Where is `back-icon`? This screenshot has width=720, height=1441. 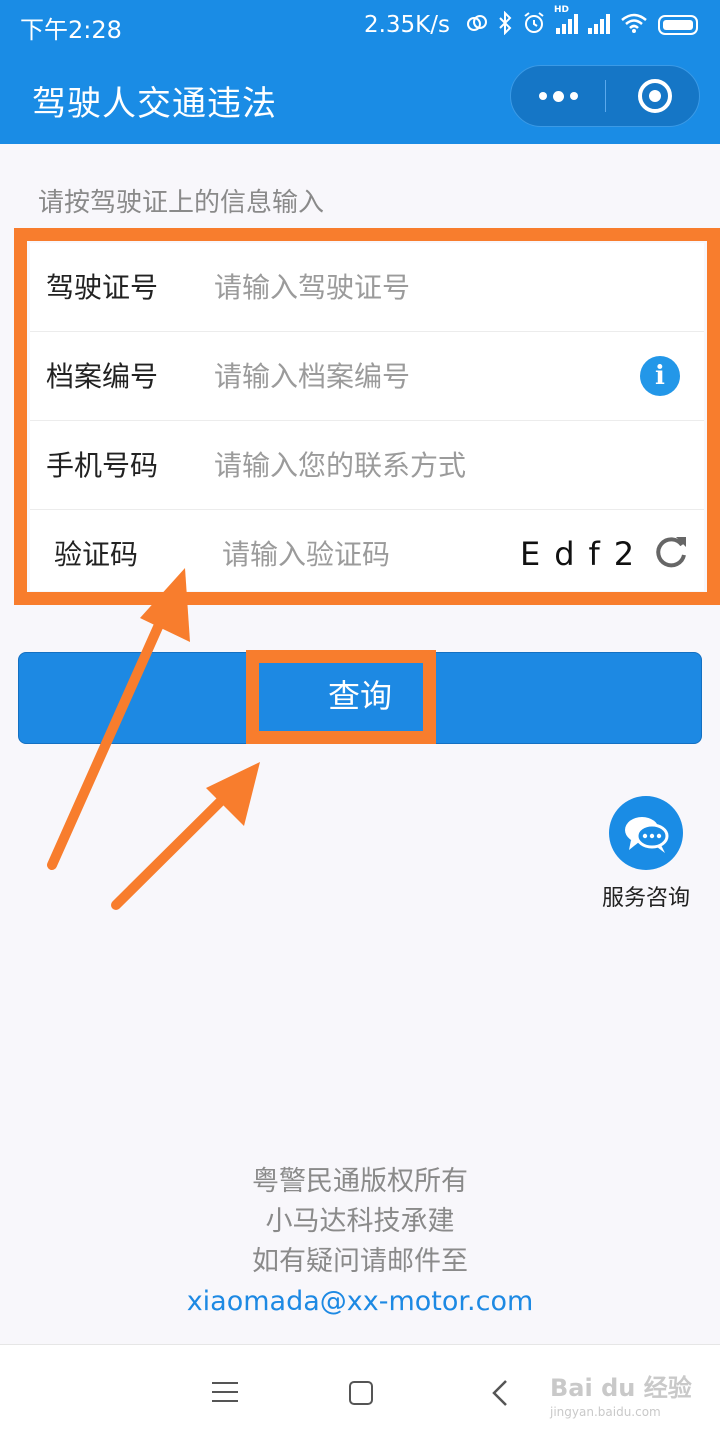 back-icon is located at coordinates (500, 1393).